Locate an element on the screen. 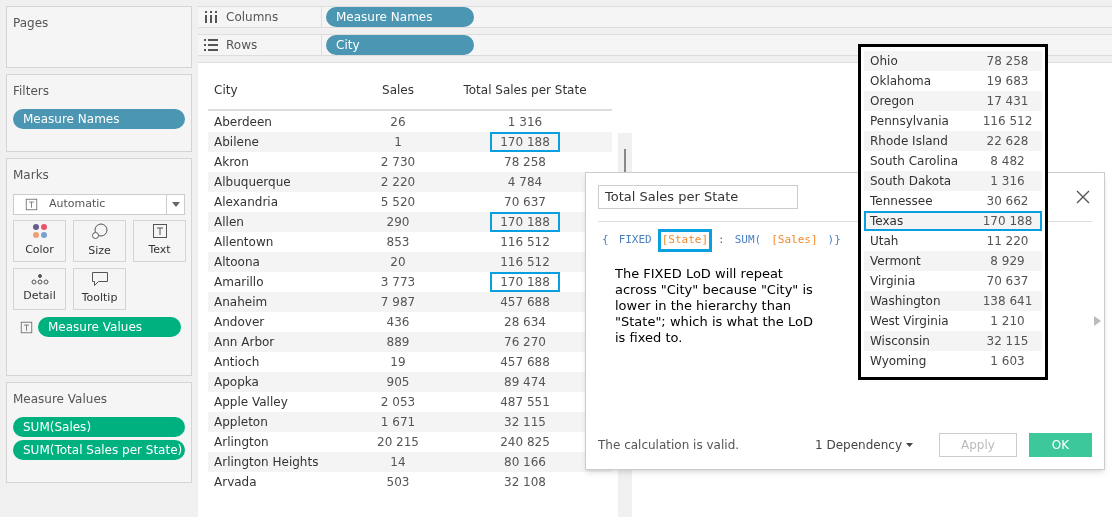 The width and height of the screenshot is (1112, 517). column-header: Total Sales per State is located at coordinates (525, 95).